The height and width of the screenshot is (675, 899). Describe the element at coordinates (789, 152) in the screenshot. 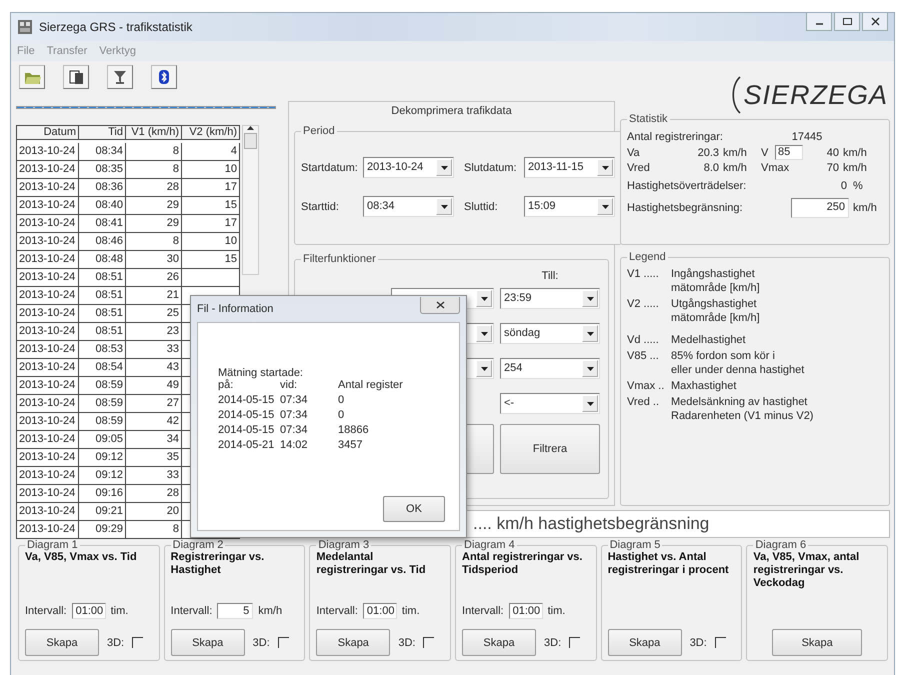

I see `percentile-field: 85` at that location.